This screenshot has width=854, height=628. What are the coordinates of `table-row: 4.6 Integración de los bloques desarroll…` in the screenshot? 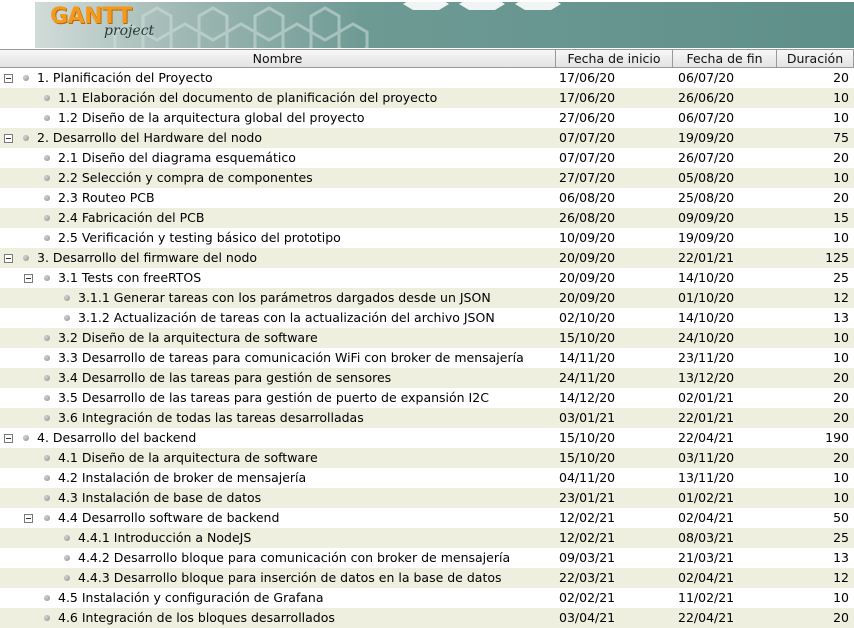 It's located at (427, 618).